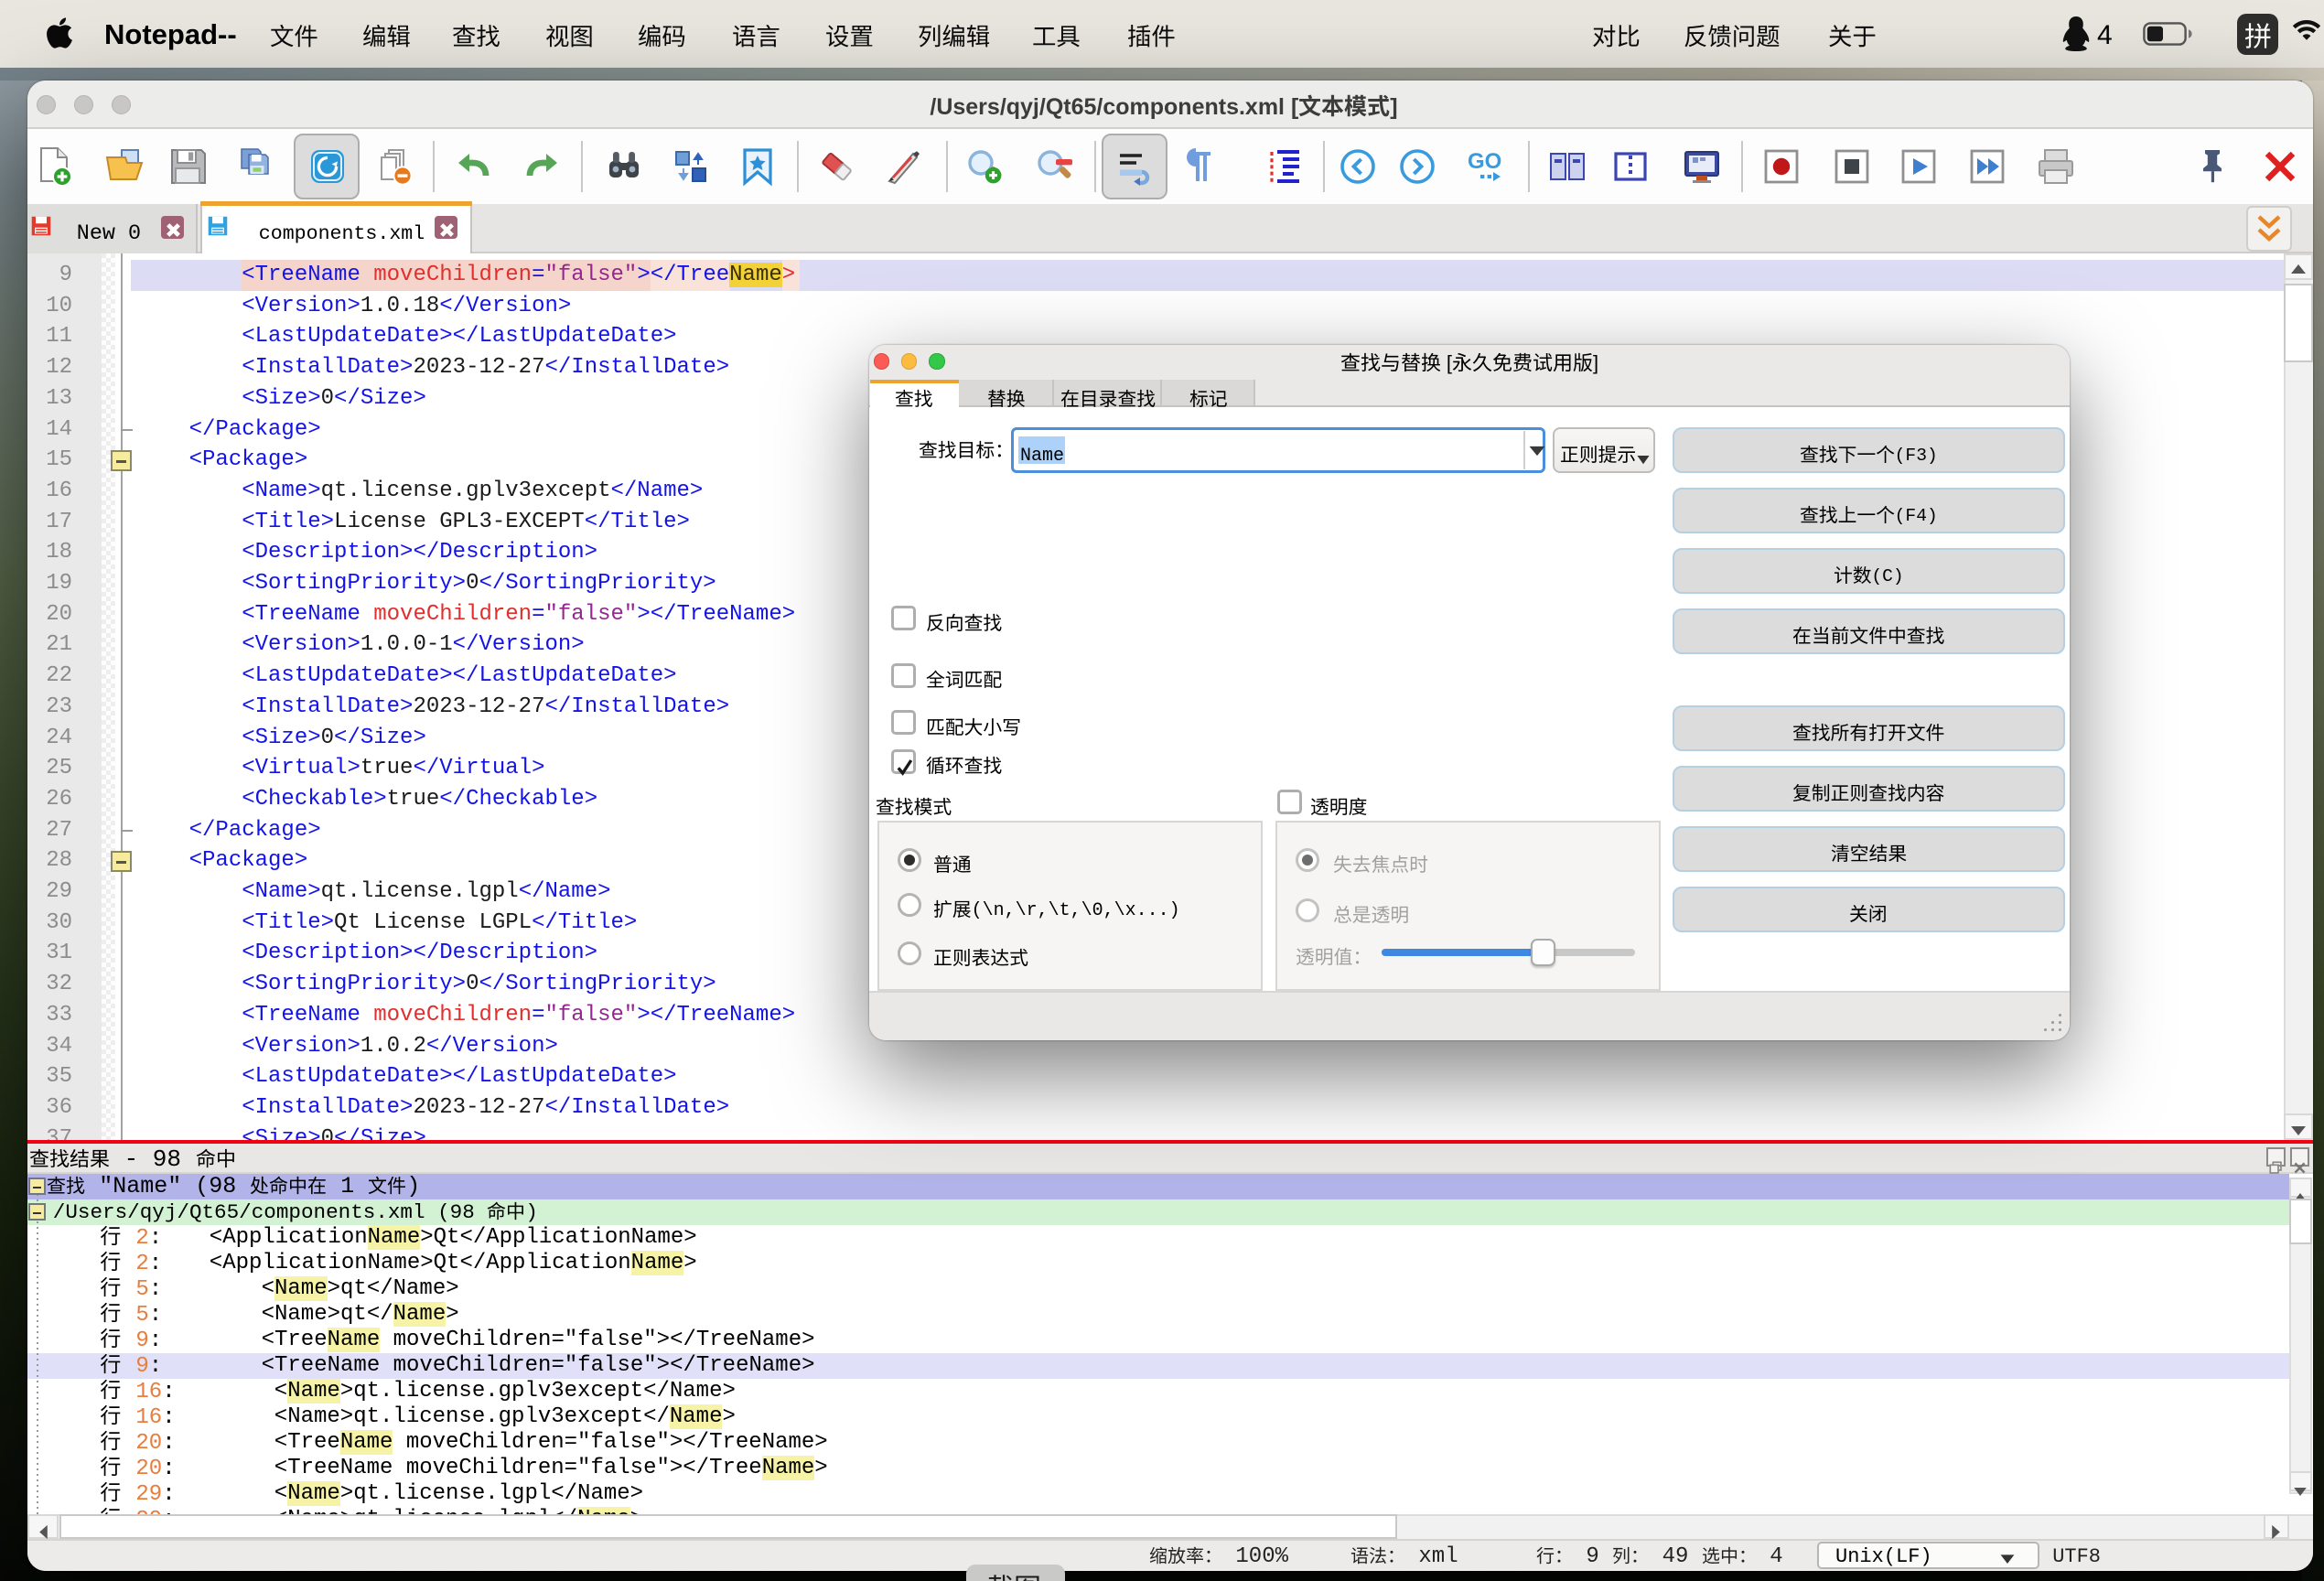 The image size is (2324, 1581). What do you see at coordinates (1484, 162) in the screenshot?
I see `svg-text: GO` at bounding box center [1484, 162].